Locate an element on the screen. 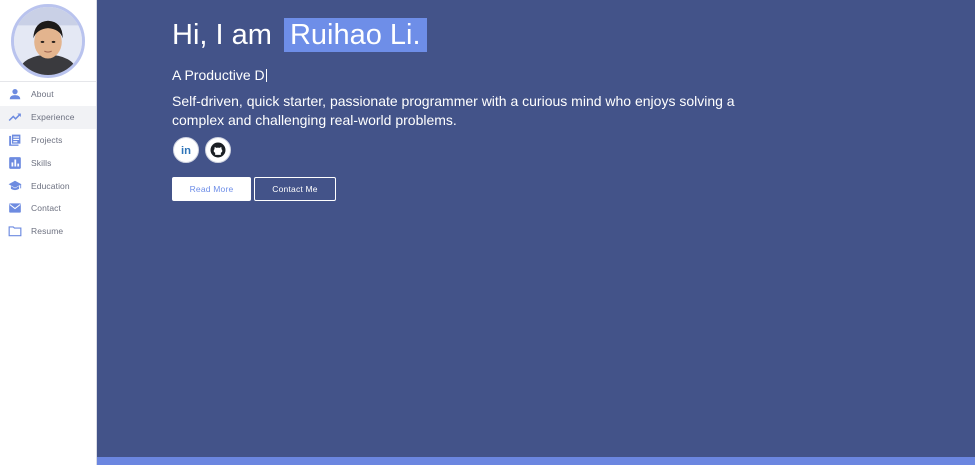 This screenshot has height=465, width=975. github-icon is located at coordinates (218, 150).